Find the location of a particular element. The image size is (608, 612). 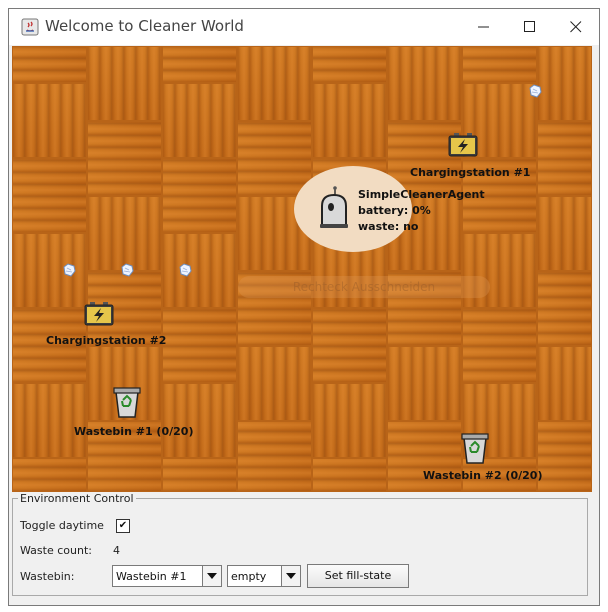

maximize-icon is located at coordinates (529, 26).